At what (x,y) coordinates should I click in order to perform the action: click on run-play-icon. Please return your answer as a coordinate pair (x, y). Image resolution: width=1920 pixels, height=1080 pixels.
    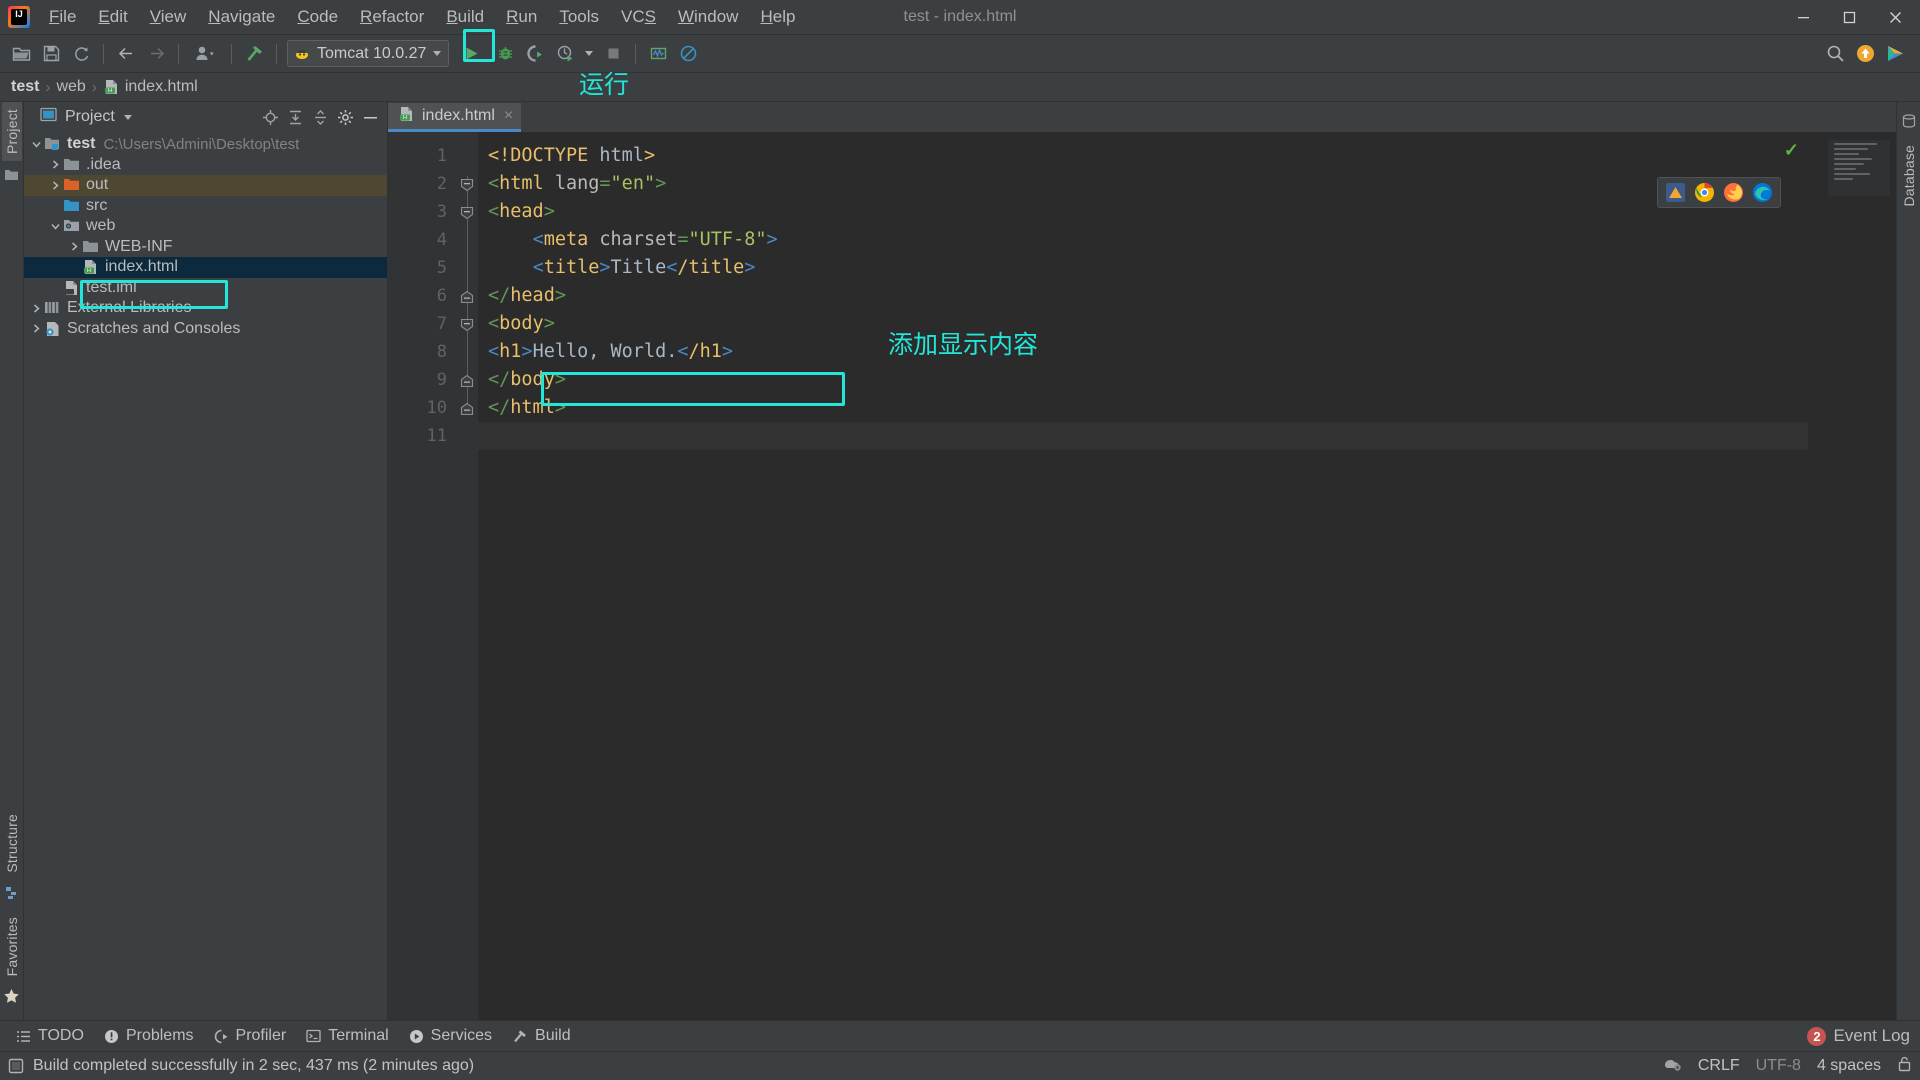
    Looking at the image, I should click on (471, 54).